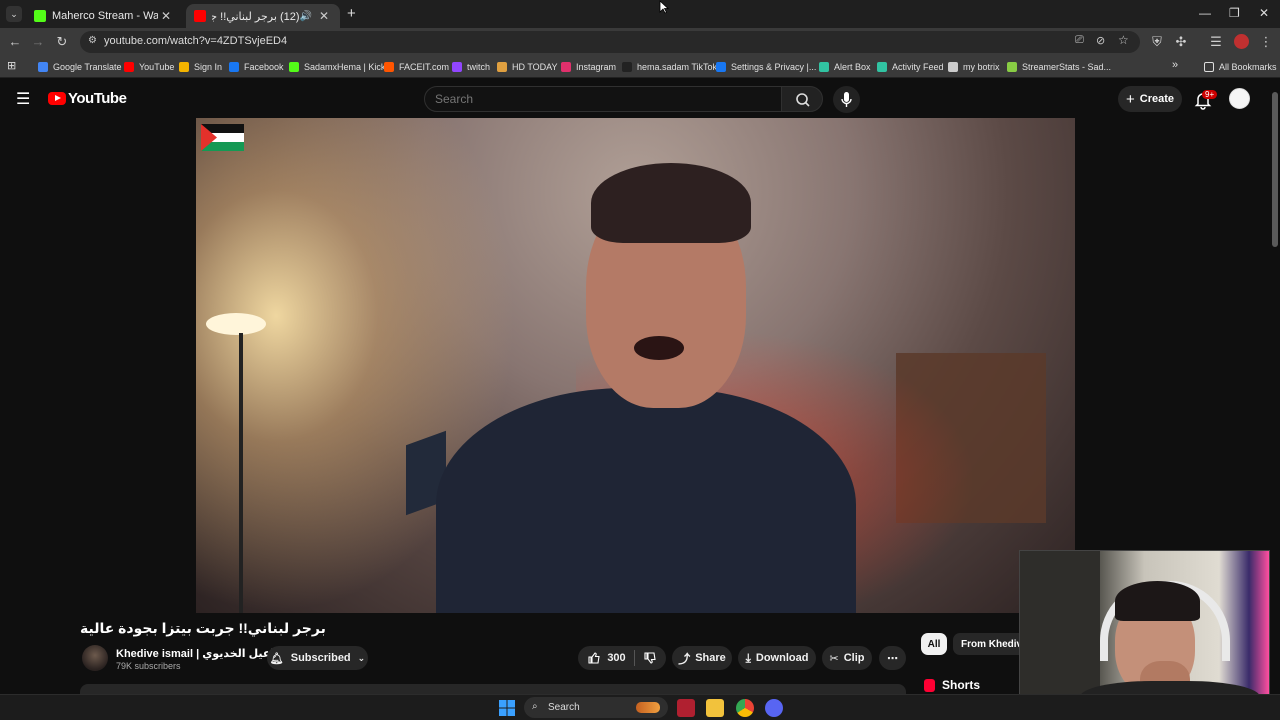 The image size is (1280, 720). Describe the element at coordinates (1144, 630) in the screenshot. I see `streamer-webcam-overlay` at that location.